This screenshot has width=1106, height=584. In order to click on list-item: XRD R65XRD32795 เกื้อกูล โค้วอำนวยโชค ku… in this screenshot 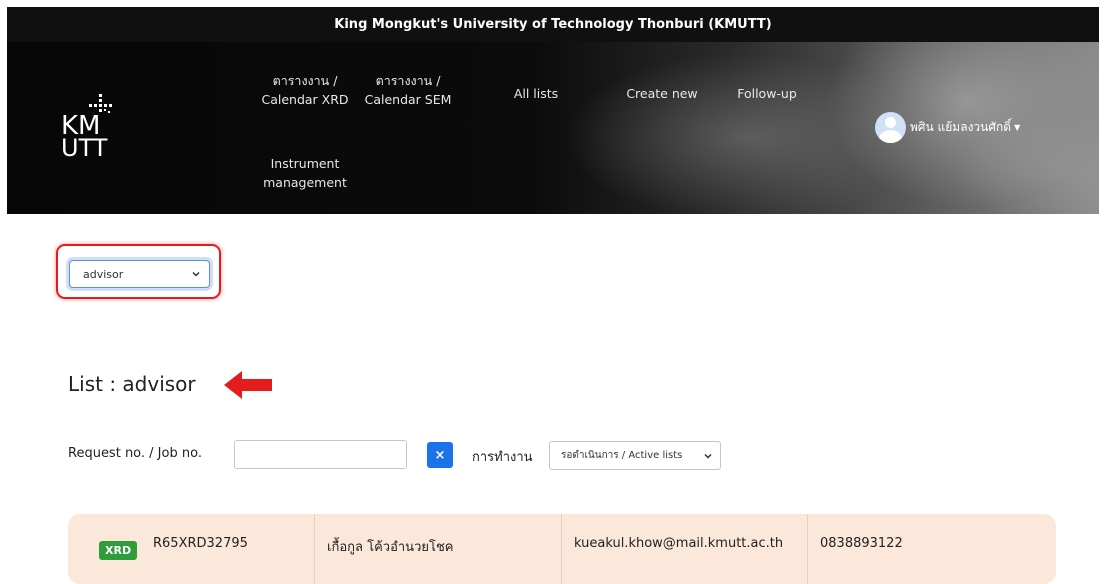, I will do `click(562, 549)`.